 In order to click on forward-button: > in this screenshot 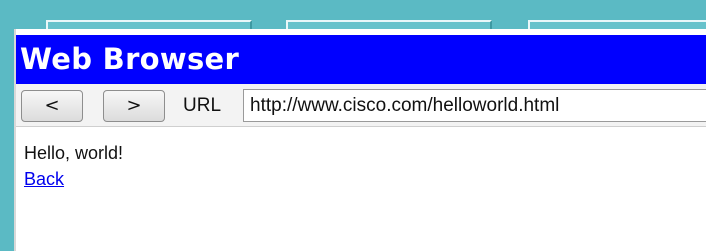, I will do `click(134, 106)`.